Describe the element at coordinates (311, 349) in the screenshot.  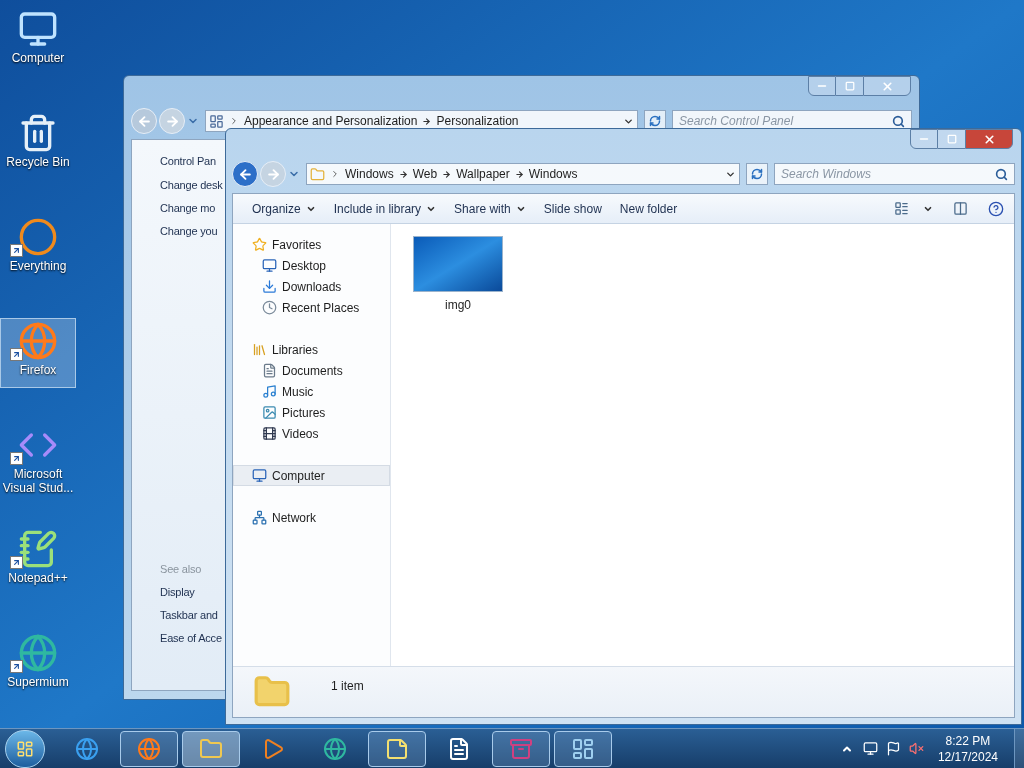
I see `navigation-group: Libraries` at that location.